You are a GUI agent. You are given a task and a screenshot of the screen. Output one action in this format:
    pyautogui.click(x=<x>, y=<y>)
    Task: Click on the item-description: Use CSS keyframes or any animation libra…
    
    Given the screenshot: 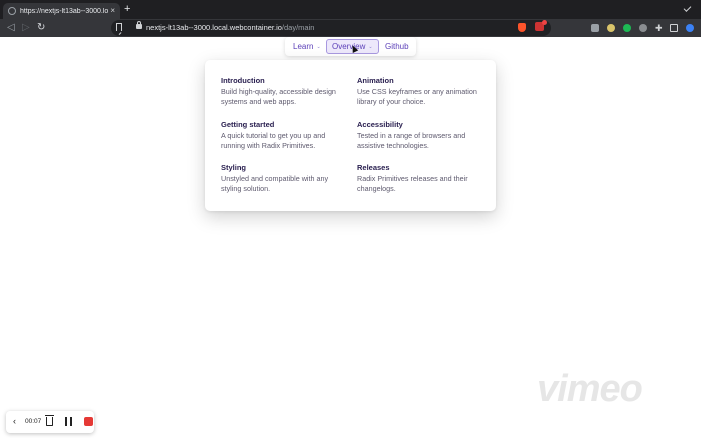 What is the action you would take?
    pyautogui.click(x=417, y=96)
    